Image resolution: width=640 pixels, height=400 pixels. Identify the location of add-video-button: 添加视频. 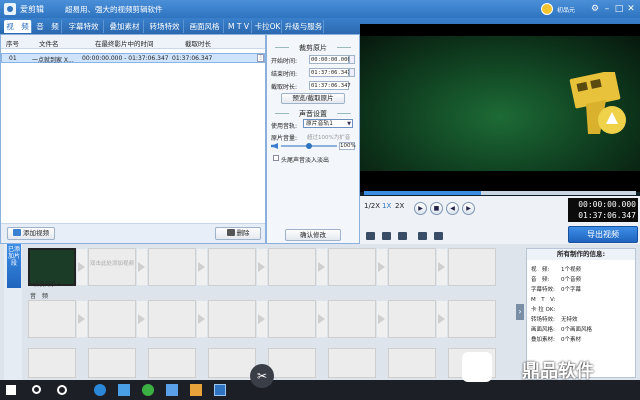
(31, 233).